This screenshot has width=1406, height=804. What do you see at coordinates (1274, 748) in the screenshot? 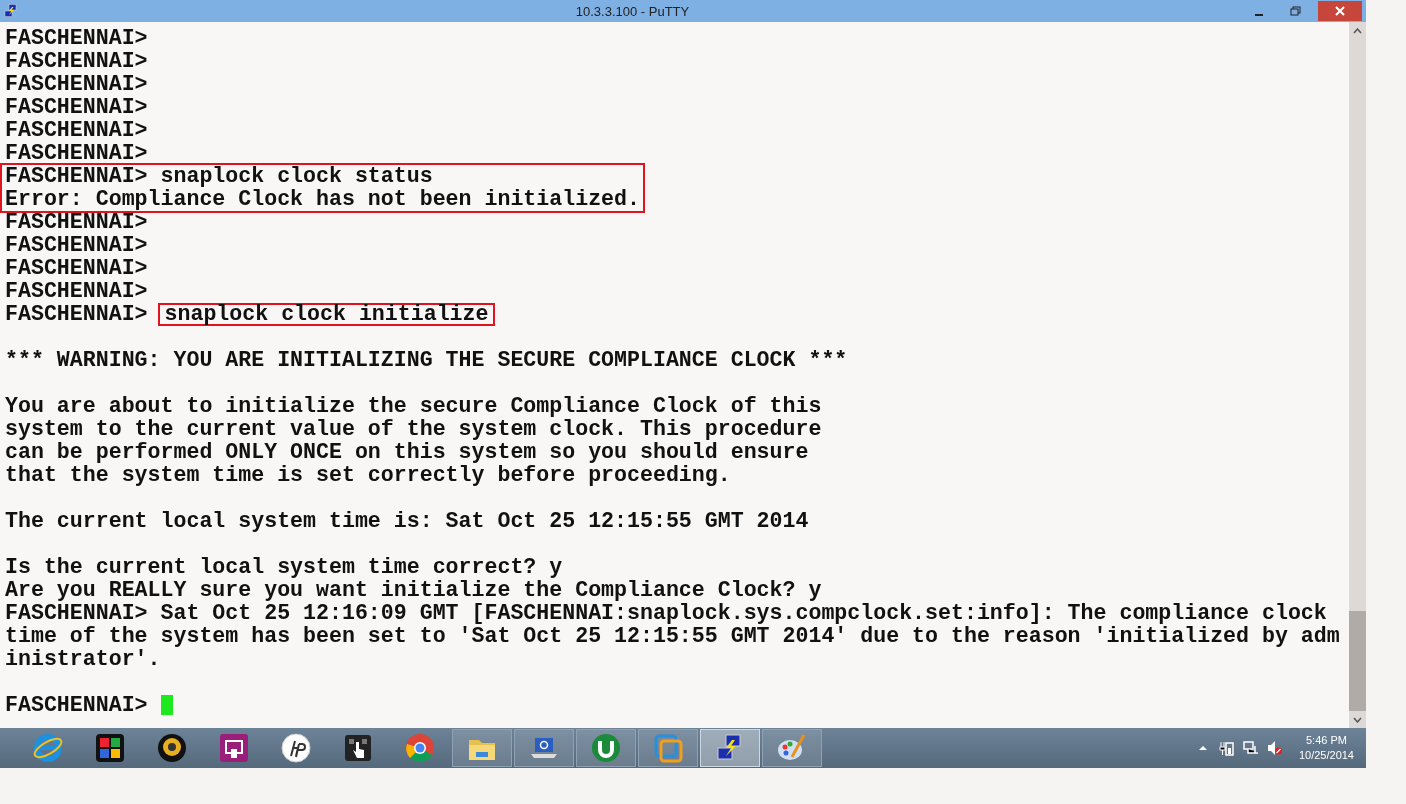
I see `speaker-muted-icon` at bounding box center [1274, 748].